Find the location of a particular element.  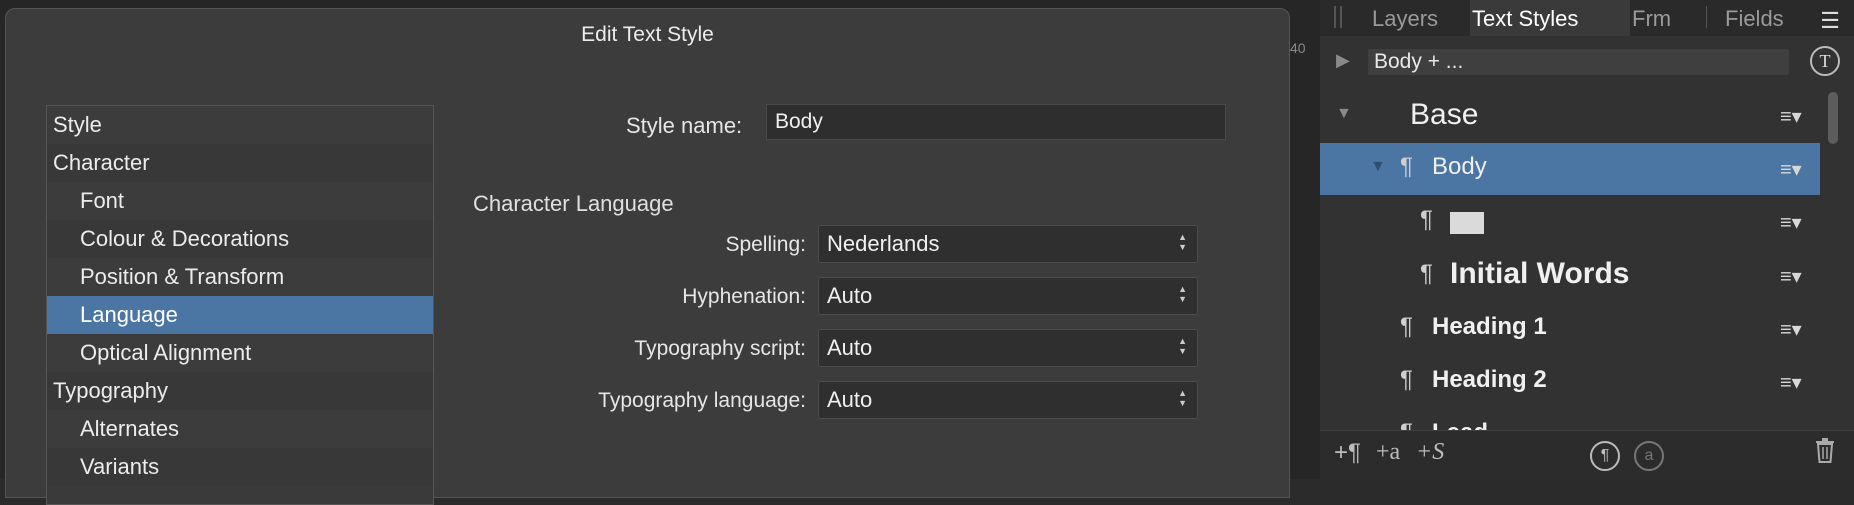

category-optical-alignment: Optical Alignment is located at coordinates (240, 353).